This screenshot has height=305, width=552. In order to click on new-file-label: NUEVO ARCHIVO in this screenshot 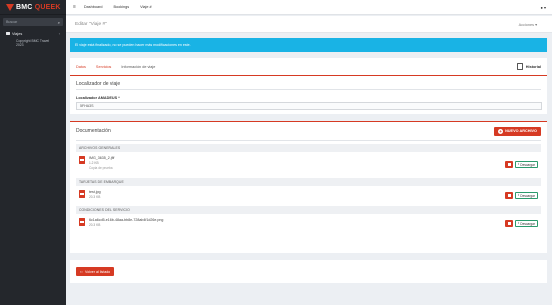, I will do `click(521, 131)`.